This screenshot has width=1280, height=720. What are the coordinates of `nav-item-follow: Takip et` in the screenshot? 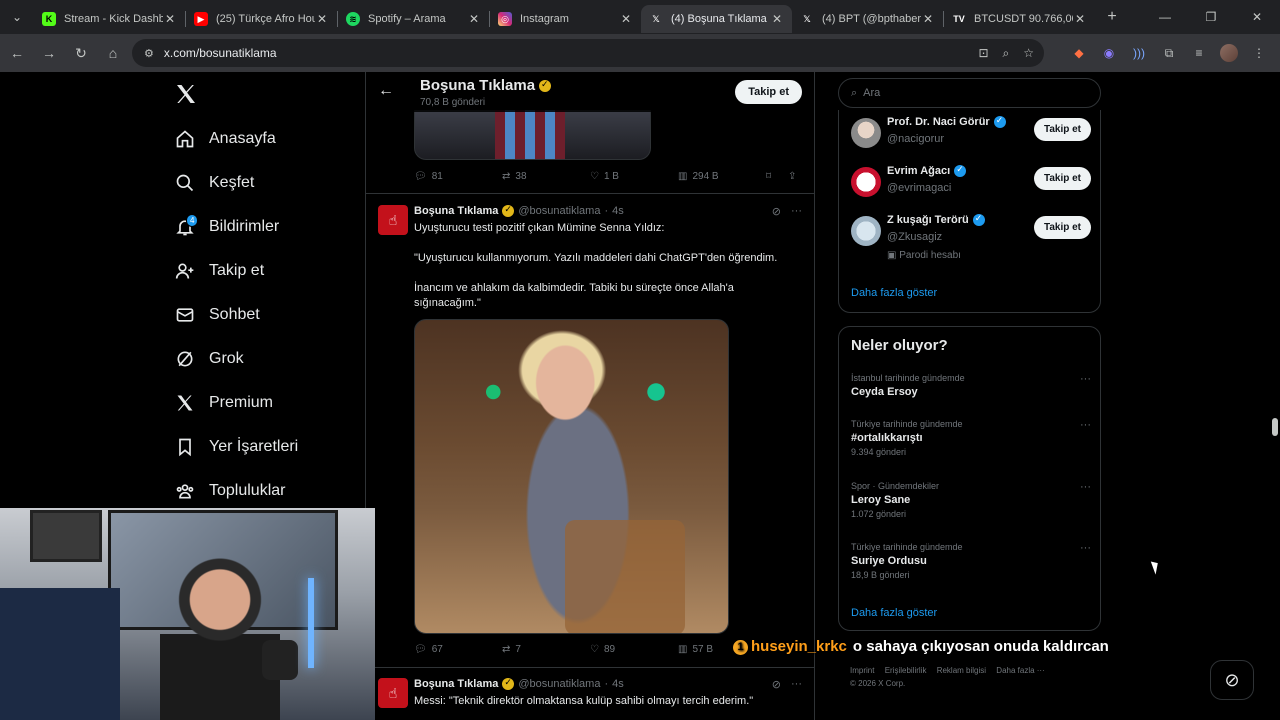 It's located at (219, 271).